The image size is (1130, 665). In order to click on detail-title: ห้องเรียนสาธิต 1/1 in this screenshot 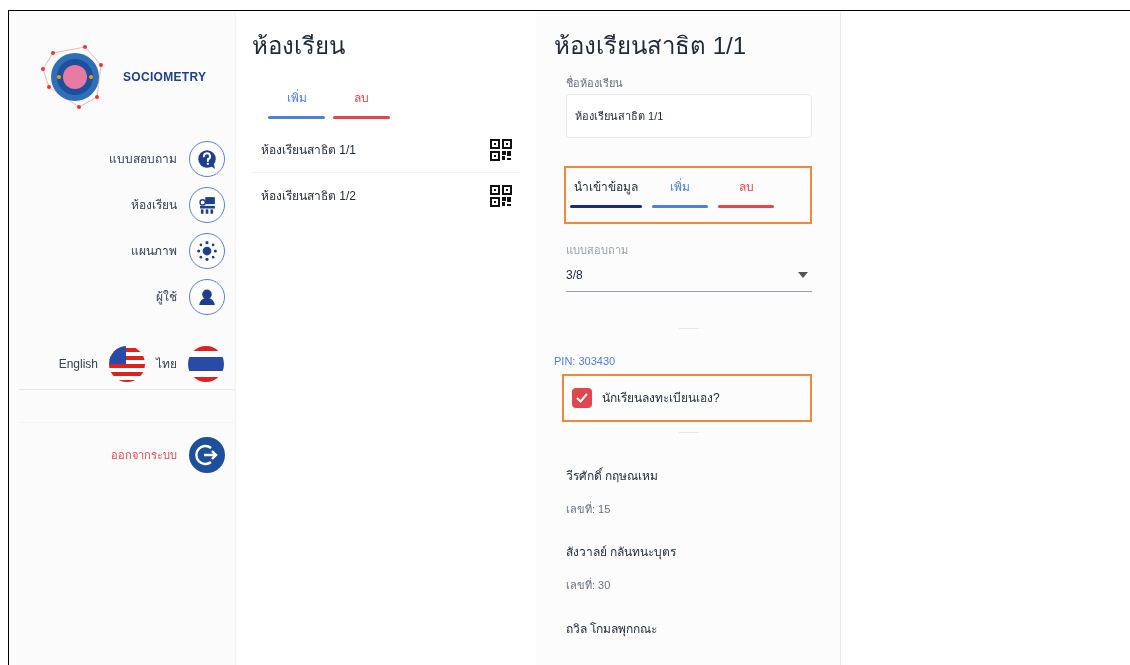, I will do `click(651, 46)`.